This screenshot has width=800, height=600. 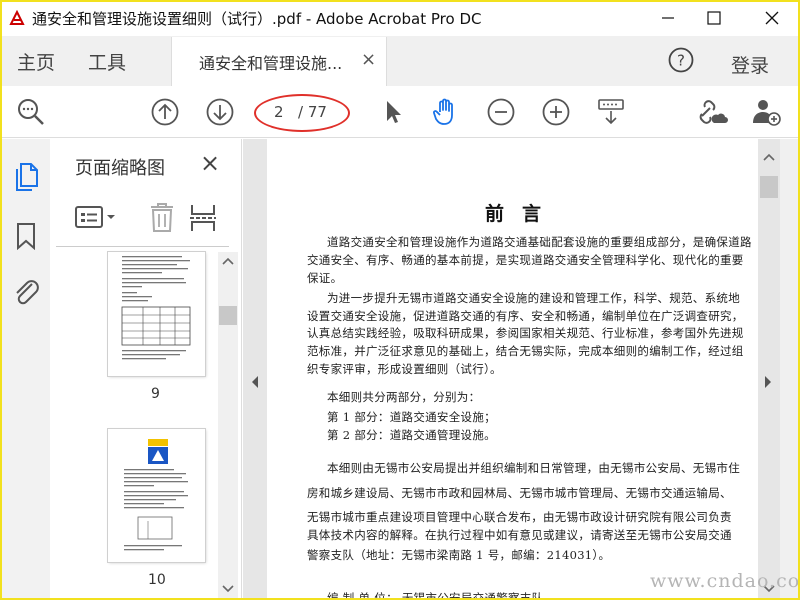 I want to click on thumb-scroll-handle, so click(x=228, y=315).